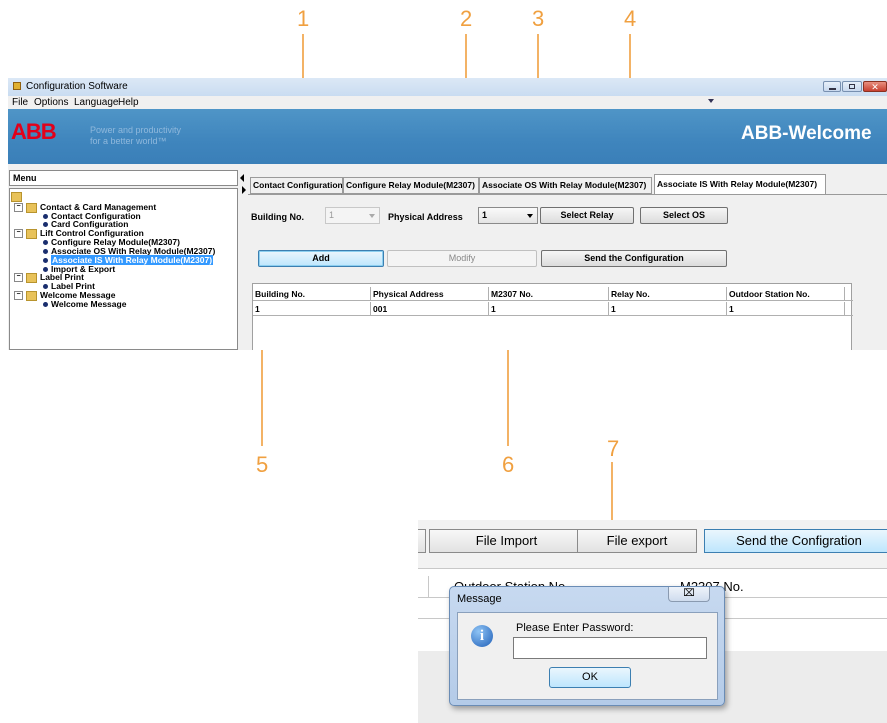 This screenshot has width=887, height=723. I want to click on close-icon: ⌧, so click(689, 593).